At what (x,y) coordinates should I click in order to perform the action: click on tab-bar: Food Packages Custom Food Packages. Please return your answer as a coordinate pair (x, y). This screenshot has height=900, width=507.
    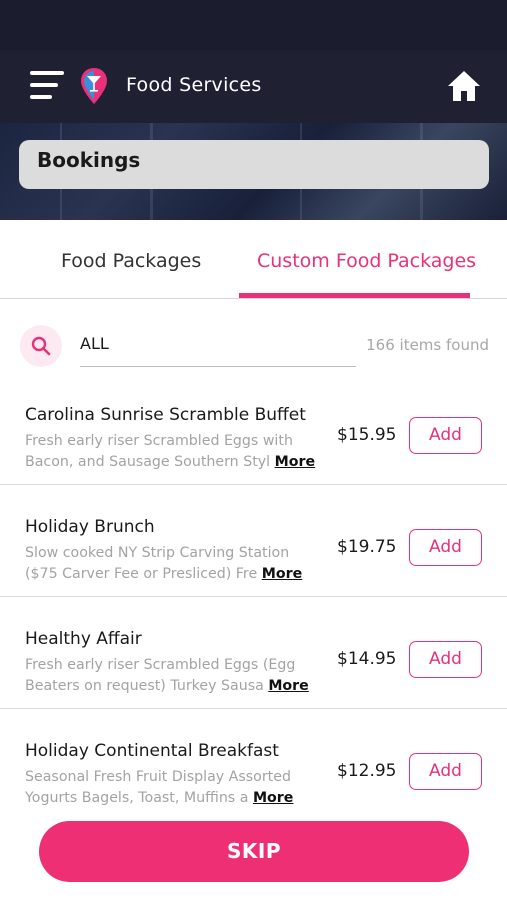
    Looking at the image, I should click on (253, 259).